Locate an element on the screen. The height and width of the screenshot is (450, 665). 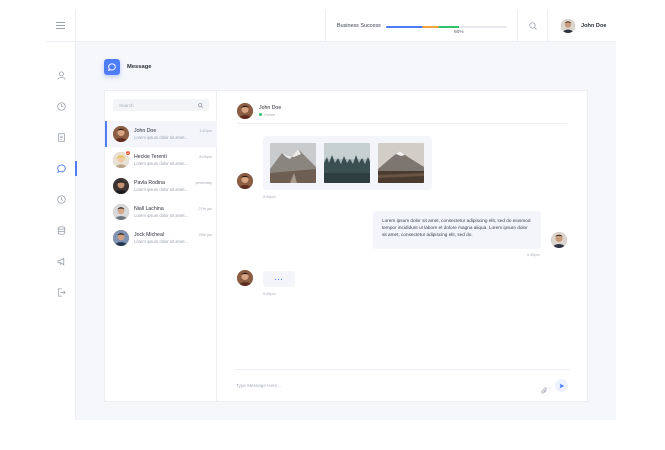
sidebar-item-history is located at coordinates (61, 199).